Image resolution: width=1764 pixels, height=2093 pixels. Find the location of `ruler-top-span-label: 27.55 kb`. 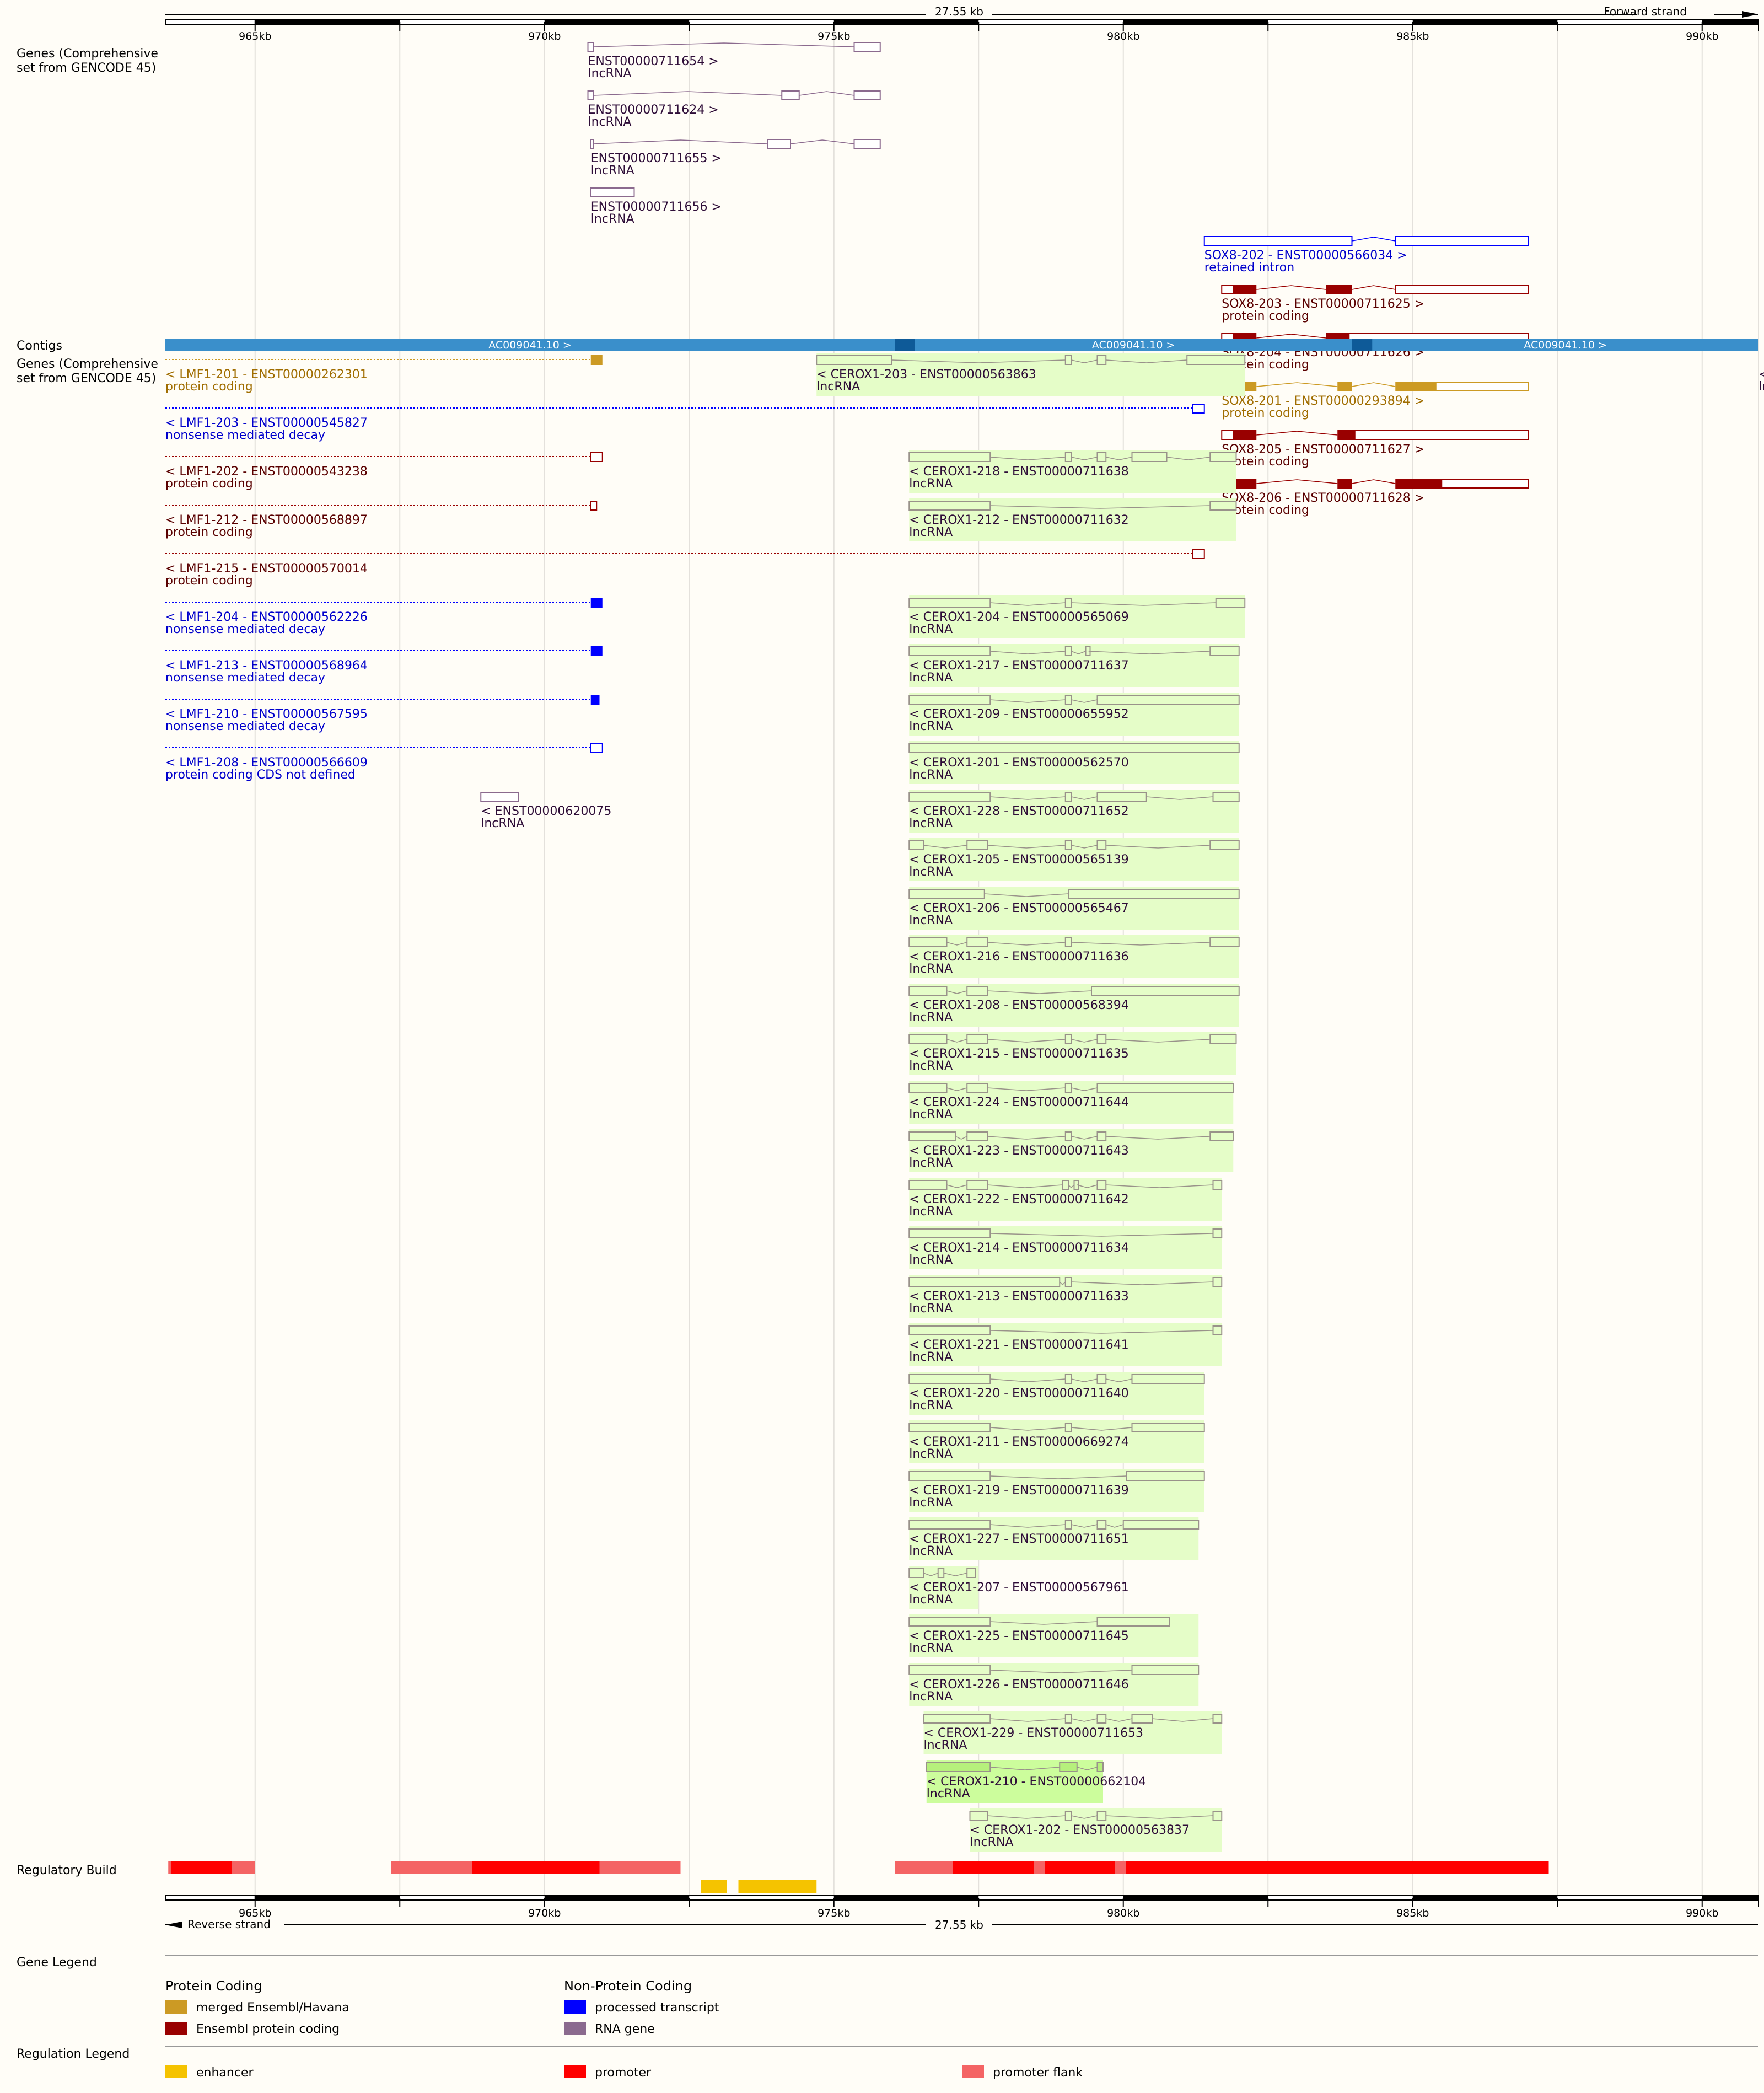

ruler-top-span-label: 27.55 kb is located at coordinates (959, 11).